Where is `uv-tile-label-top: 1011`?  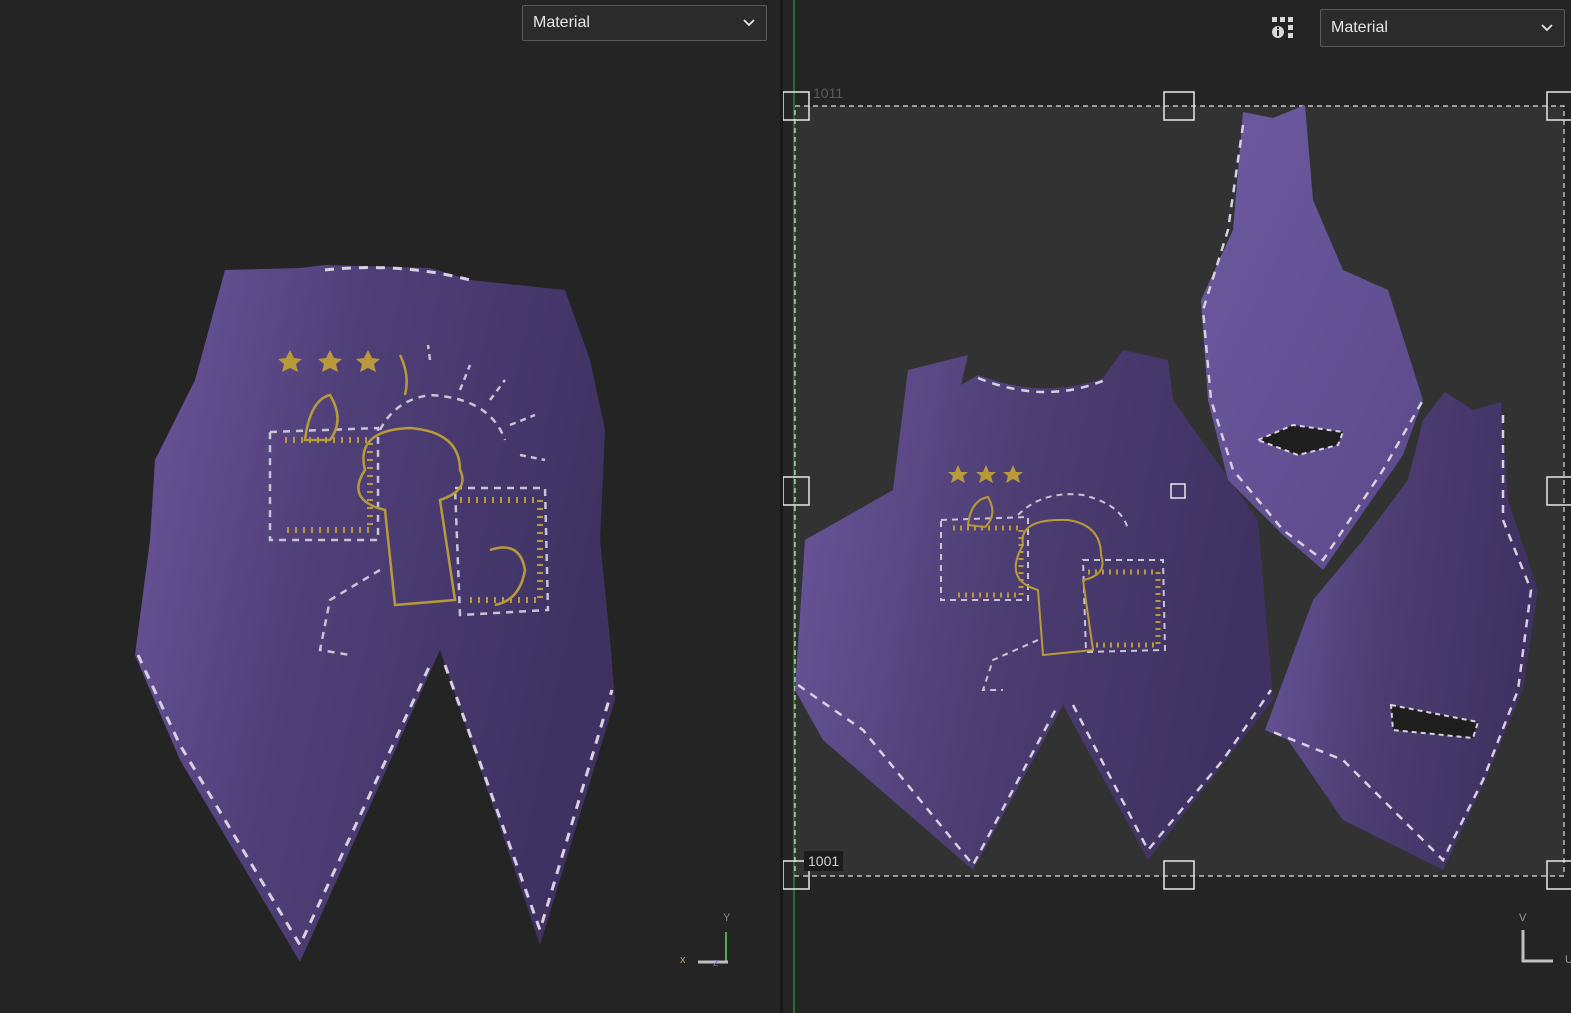 uv-tile-label-top: 1011 is located at coordinates (828, 93).